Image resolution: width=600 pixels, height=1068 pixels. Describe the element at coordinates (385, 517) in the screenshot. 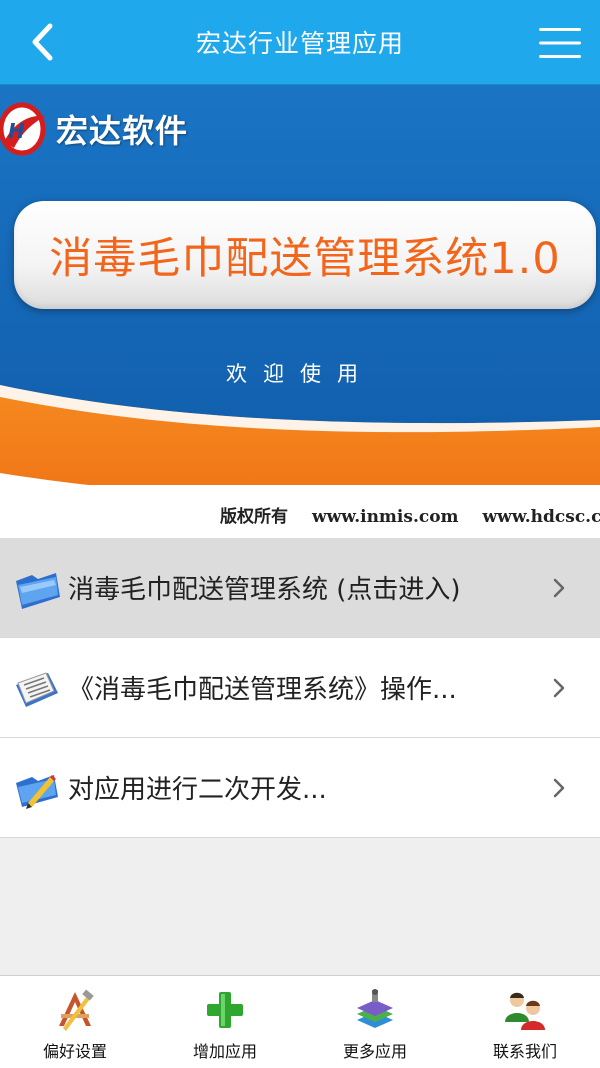

I see `copyright-url-inmis: www.inmis.com` at that location.